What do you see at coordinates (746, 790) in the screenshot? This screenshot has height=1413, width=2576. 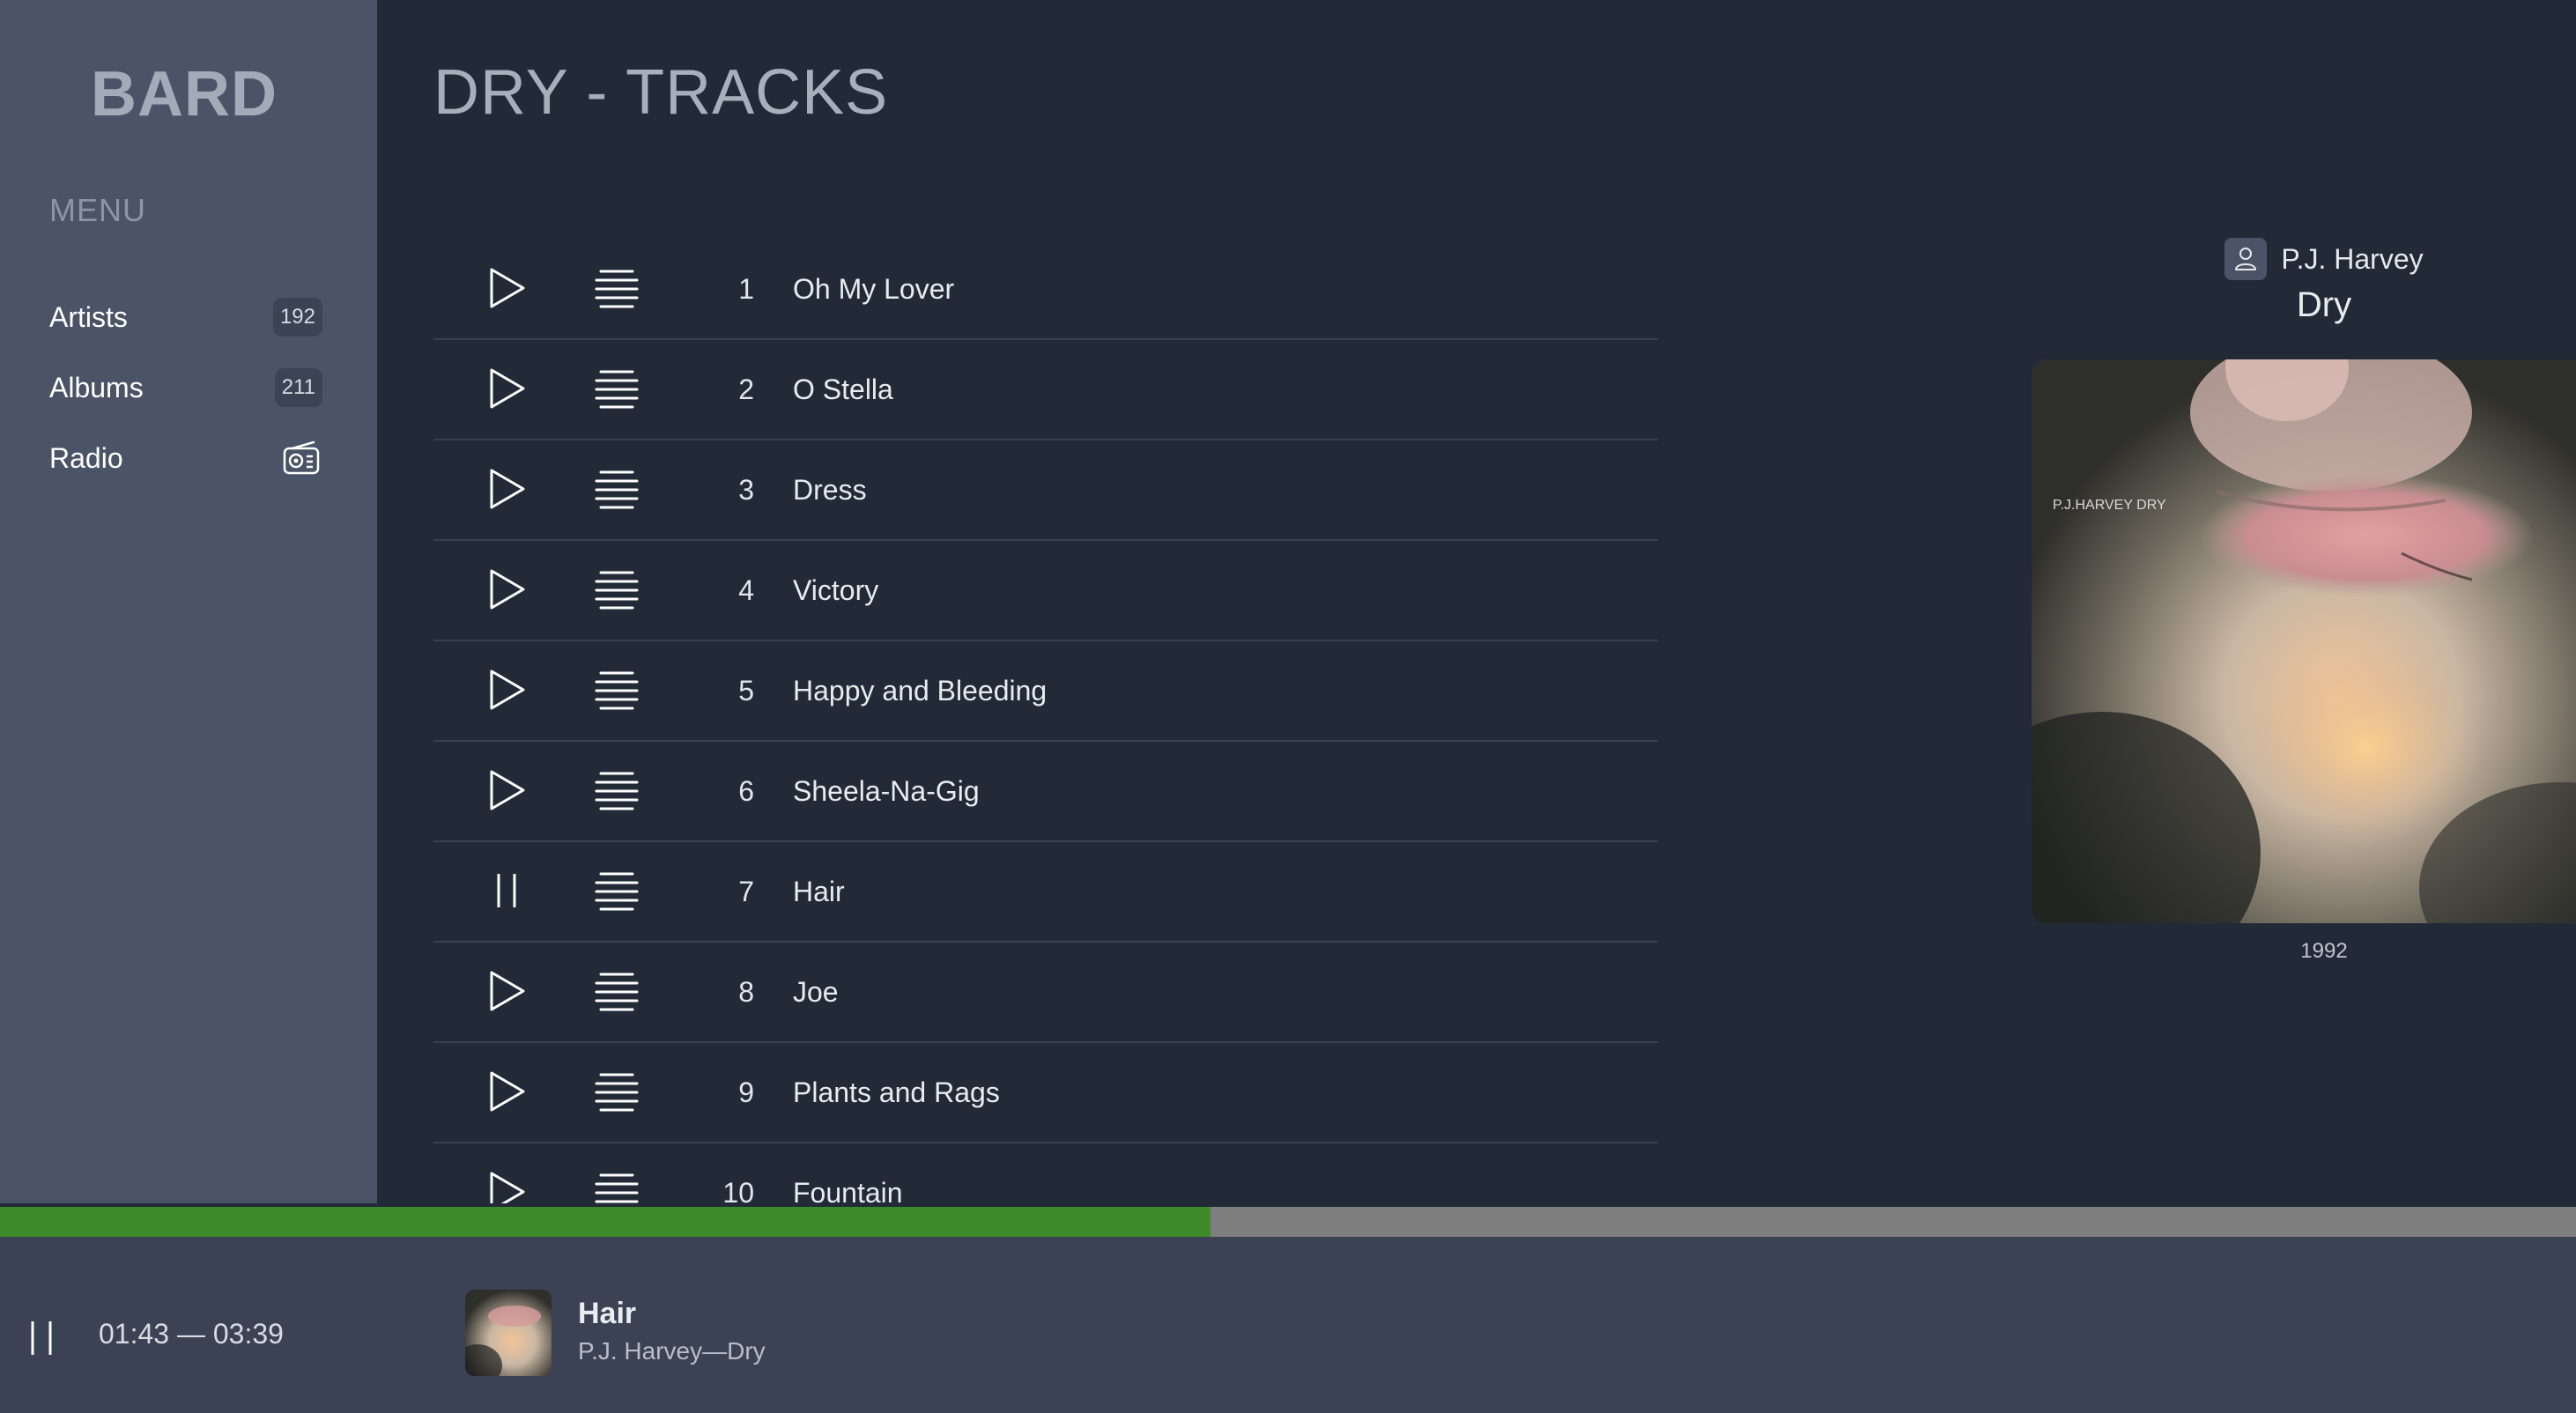 I see `track-number: 6` at bounding box center [746, 790].